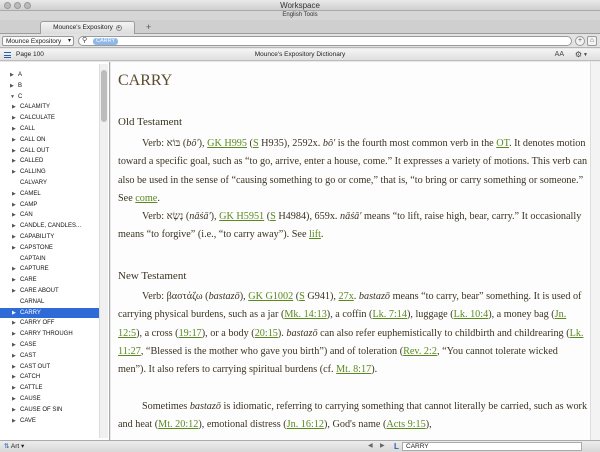 Image resolution: width=600 pixels, height=452 pixels. I want to click on sidebar-item-called: ▶ CALLED, so click(49, 161).